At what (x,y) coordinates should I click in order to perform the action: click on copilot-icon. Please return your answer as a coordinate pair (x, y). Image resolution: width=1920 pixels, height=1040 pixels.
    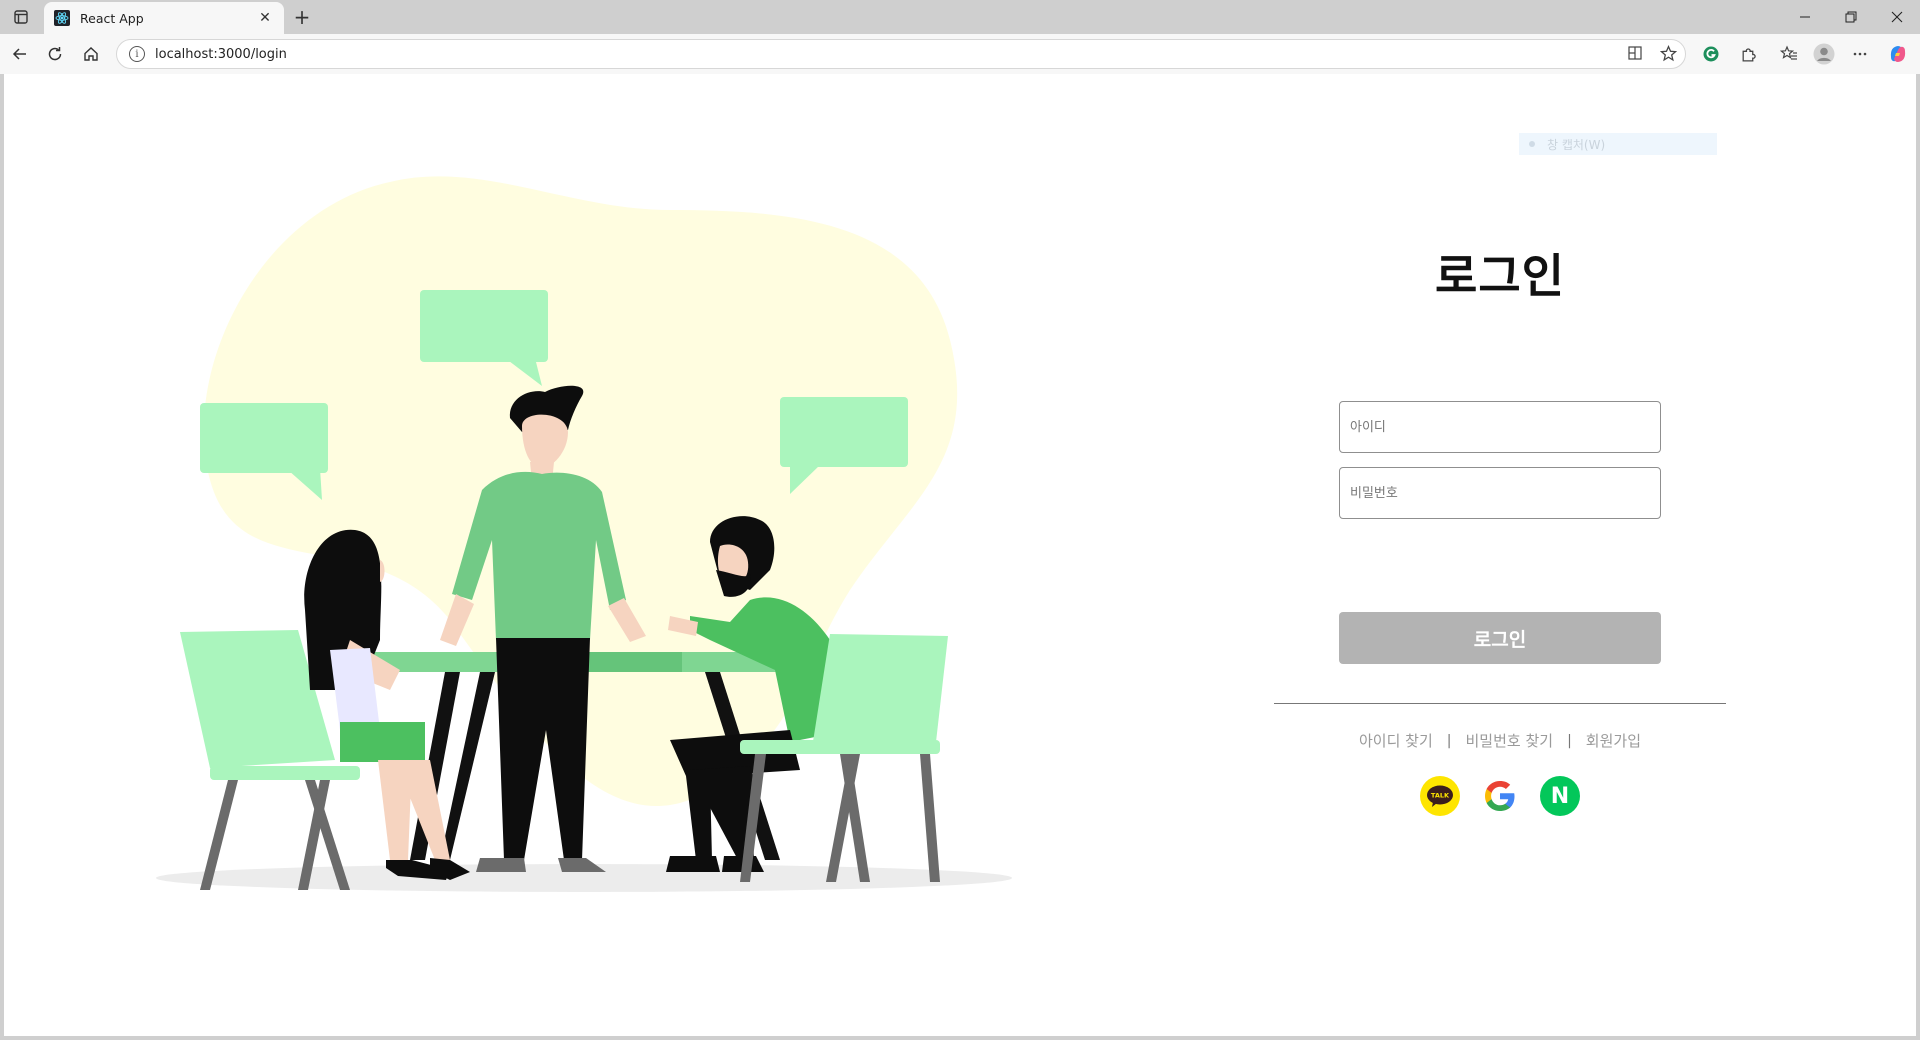
    Looking at the image, I should click on (1898, 54).